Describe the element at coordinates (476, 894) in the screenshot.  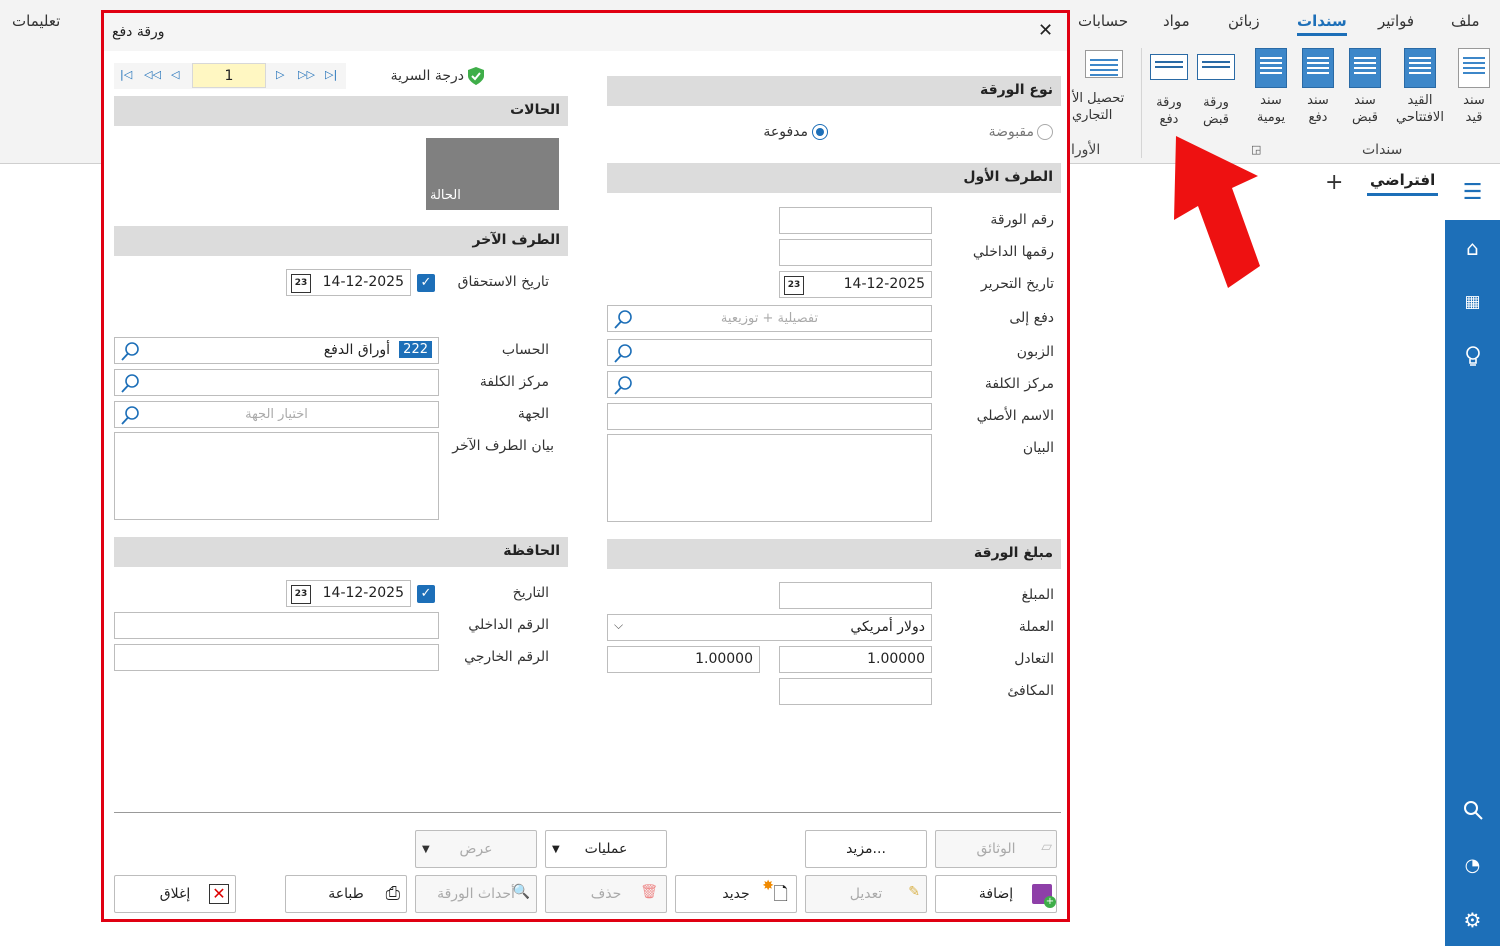
I see `paper-events-button: أحداث الورقة 🔍` at that location.